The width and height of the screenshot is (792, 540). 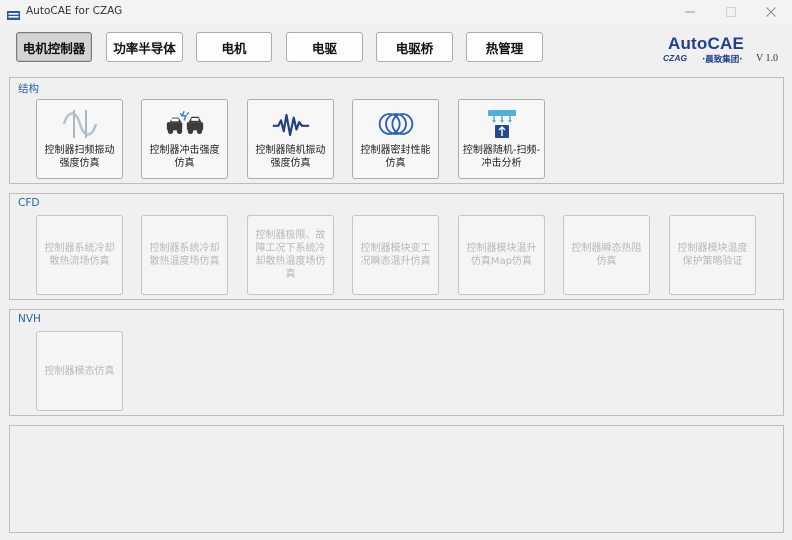 I want to click on combined-analysis-icon, so click(x=502, y=124).